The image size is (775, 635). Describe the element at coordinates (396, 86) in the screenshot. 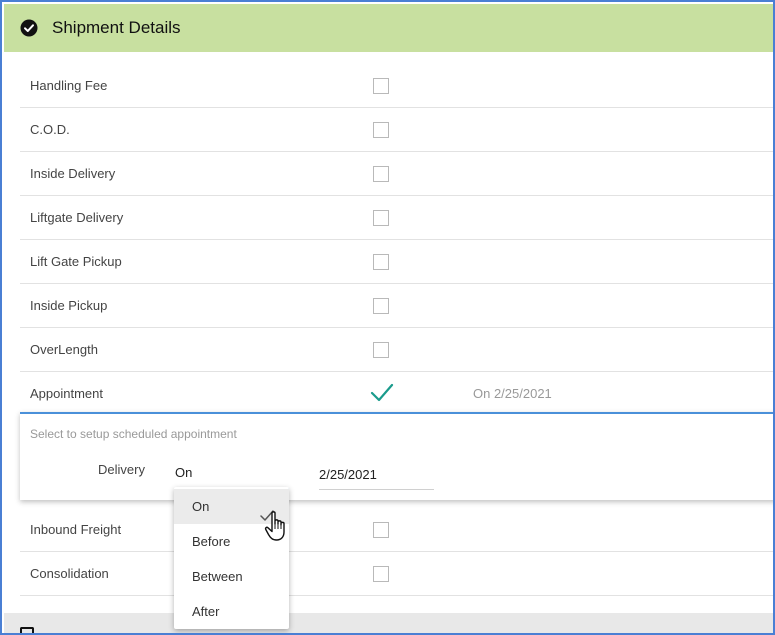

I see `option-row-handling-fee: Handling Fee` at that location.